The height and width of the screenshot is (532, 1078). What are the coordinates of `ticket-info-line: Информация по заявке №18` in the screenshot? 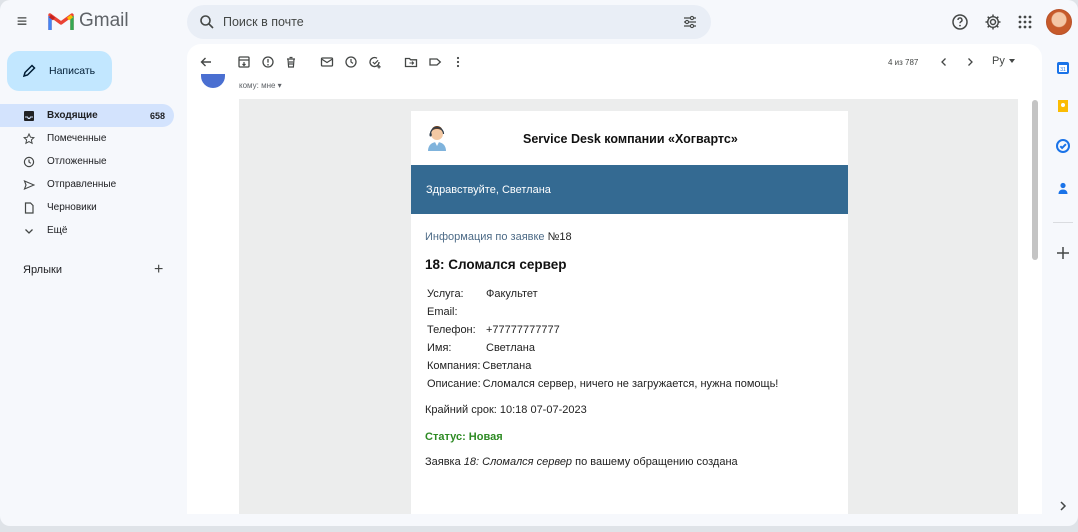 It's located at (629, 237).